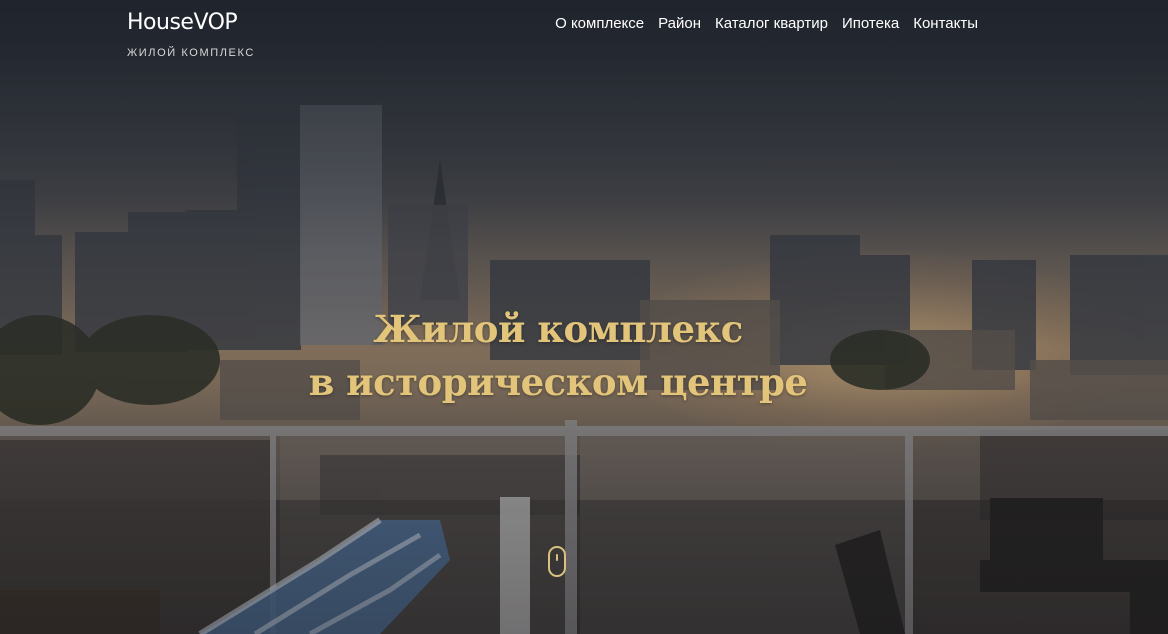  I want to click on nav-item-mortgage: Ипотека, so click(870, 24).